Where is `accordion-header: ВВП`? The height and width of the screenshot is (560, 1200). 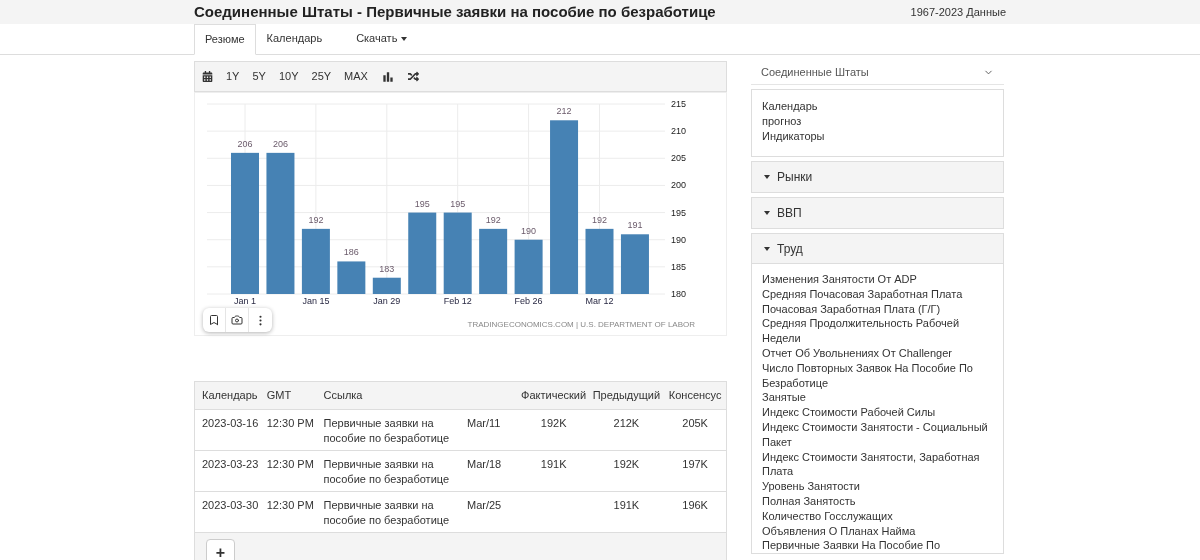
accordion-header: ВВП is located at coordinates (877, 213).